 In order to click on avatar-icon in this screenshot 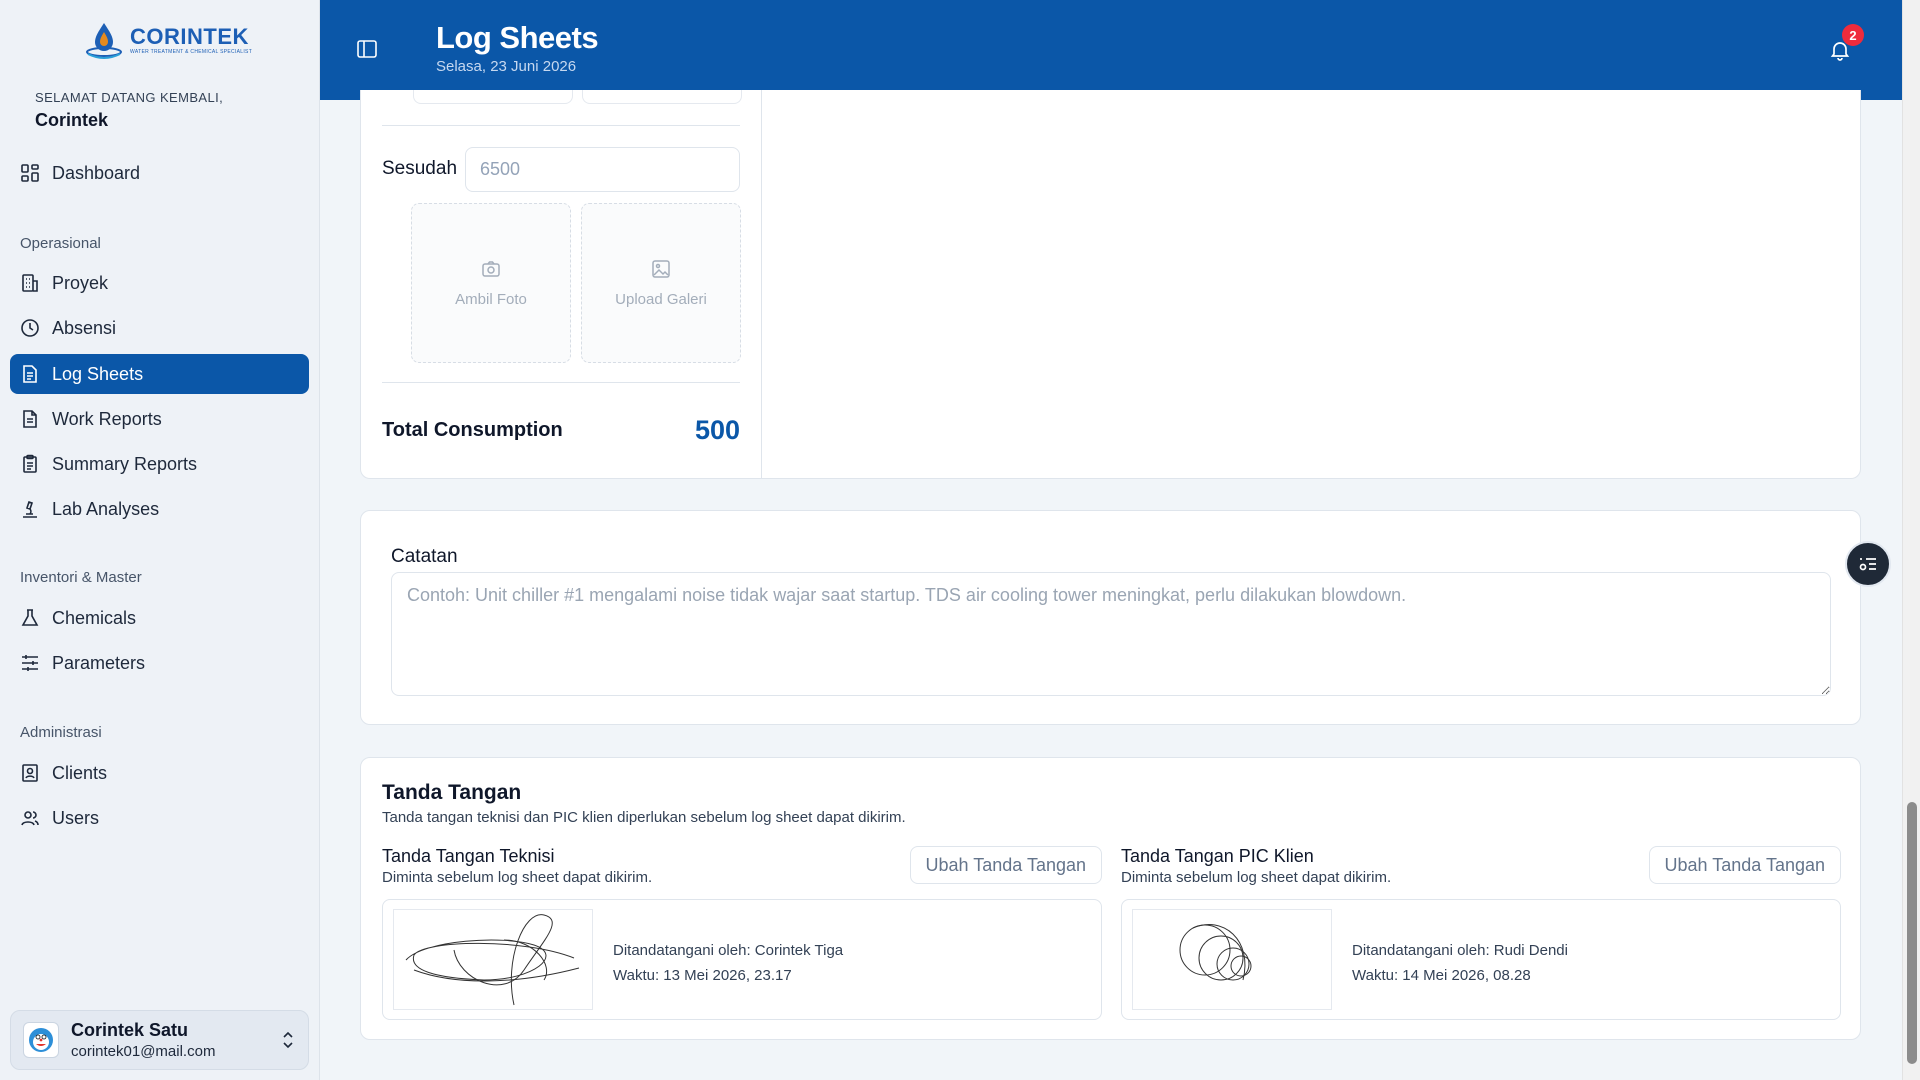, I will do `click(41, 1040)`.